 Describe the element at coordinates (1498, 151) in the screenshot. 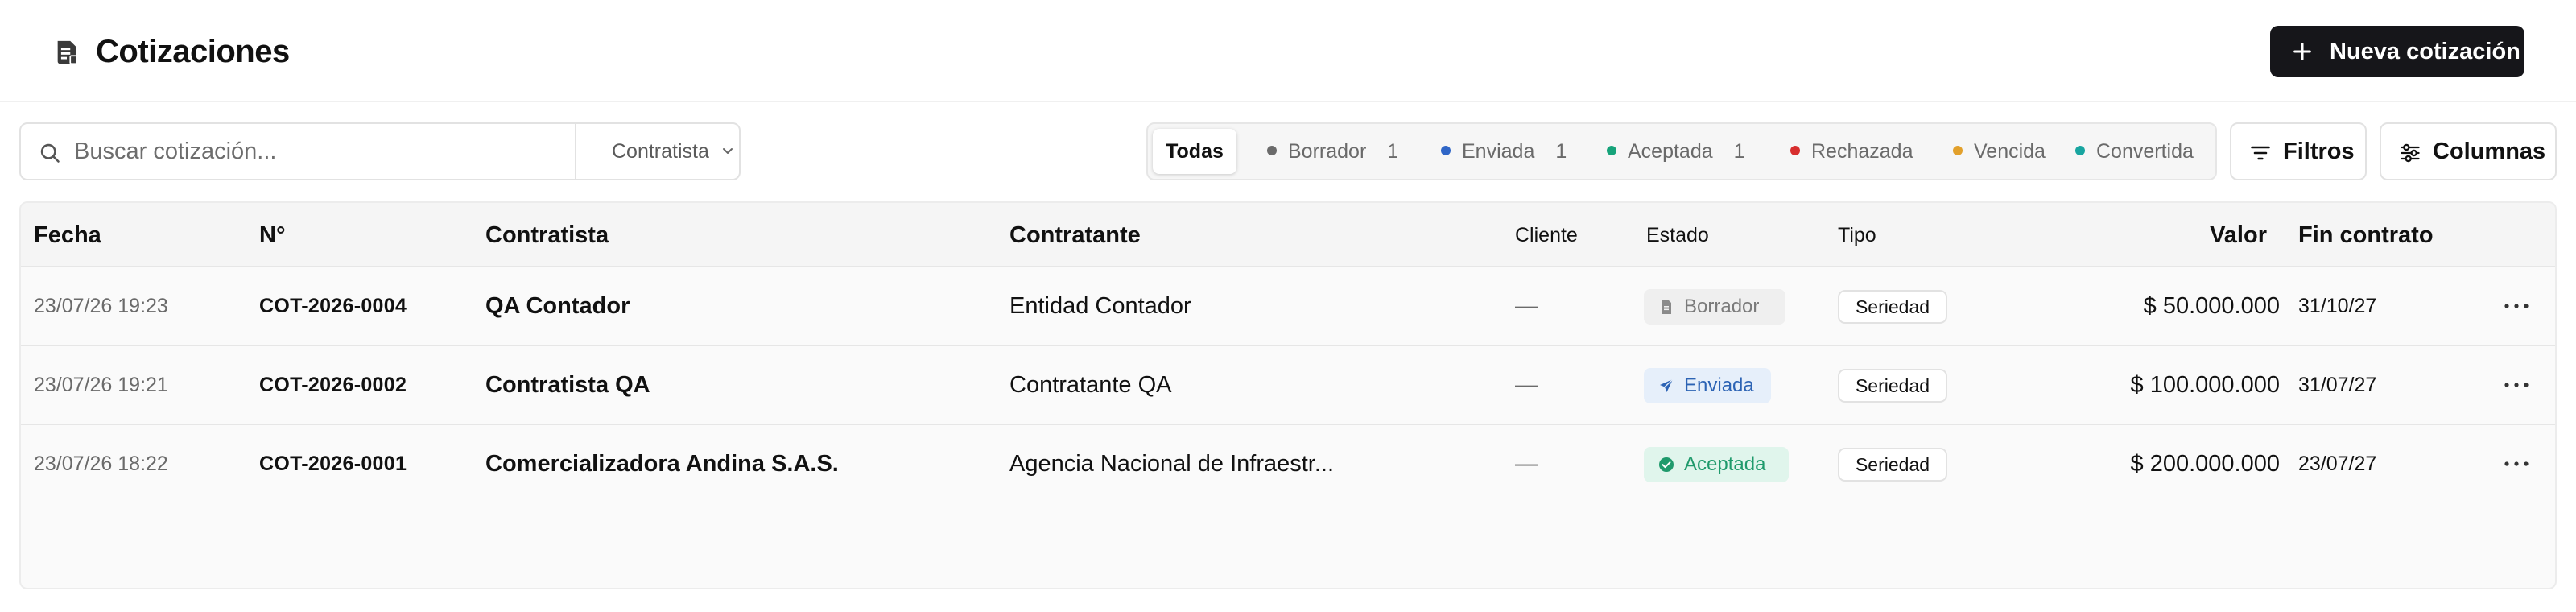

I see `tab-label: Enviada` at that location.